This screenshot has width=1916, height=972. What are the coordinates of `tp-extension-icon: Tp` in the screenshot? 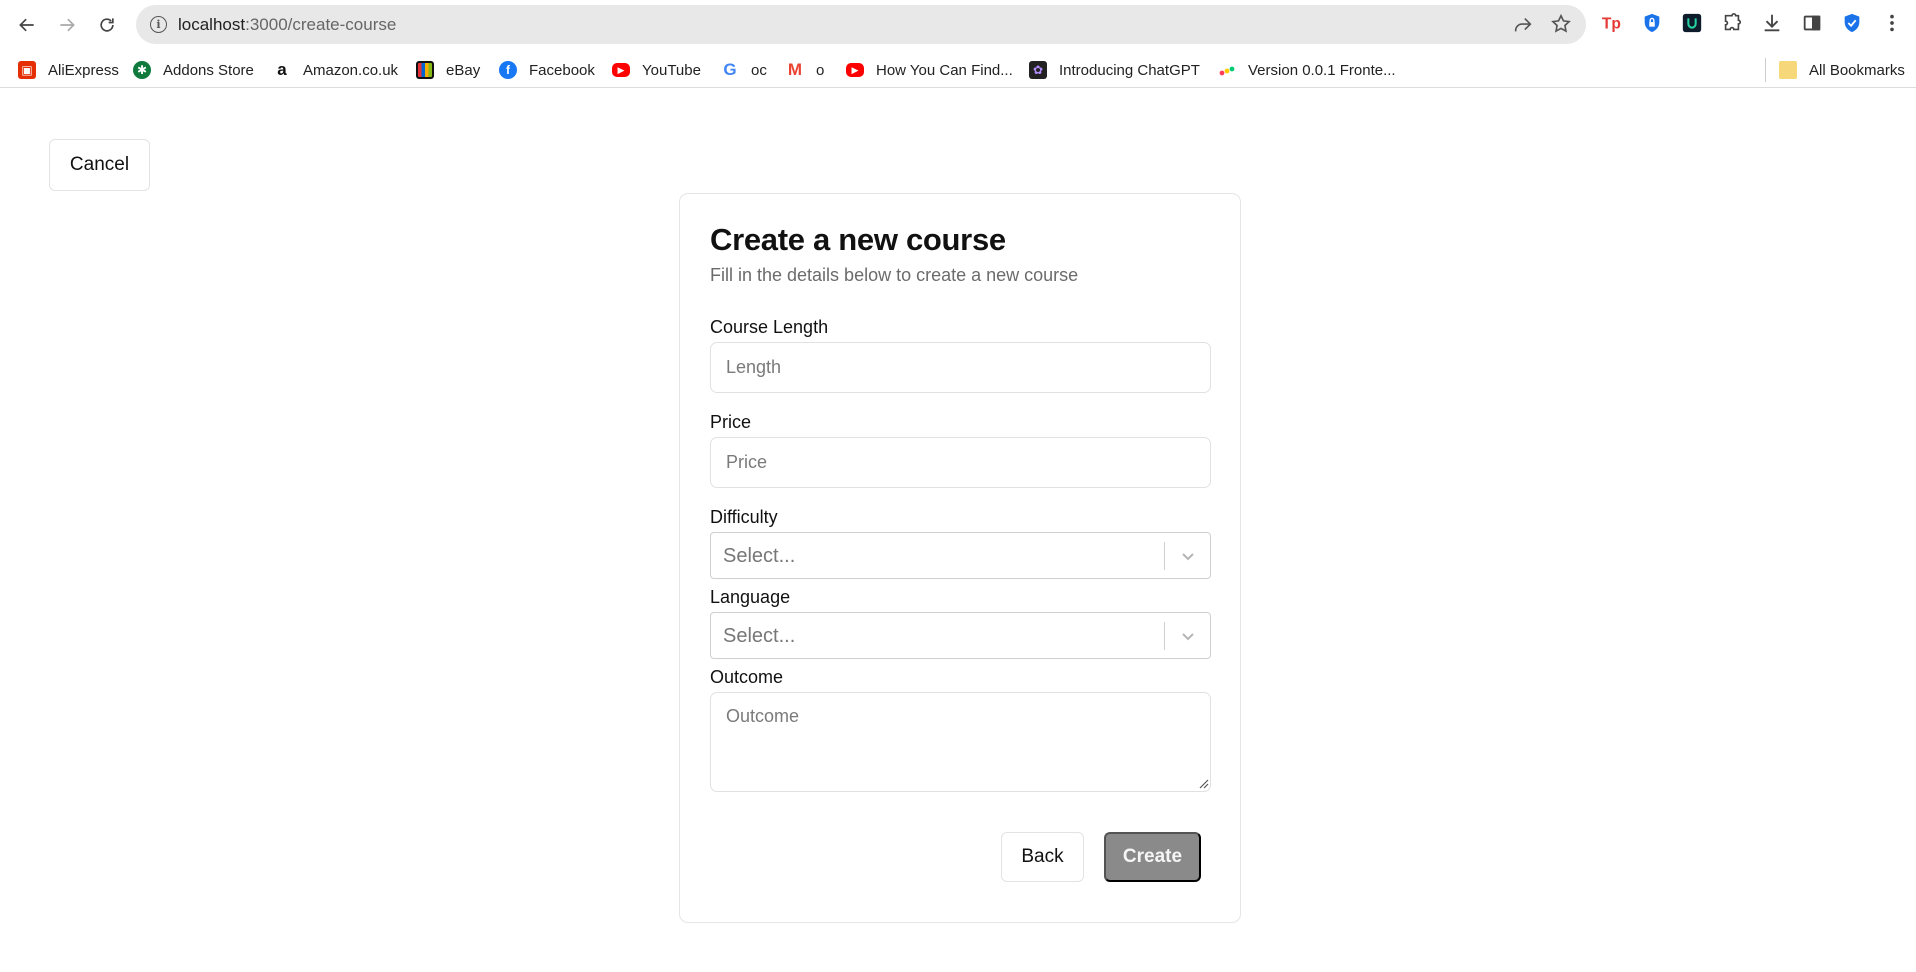 It's located at (1612, 23).